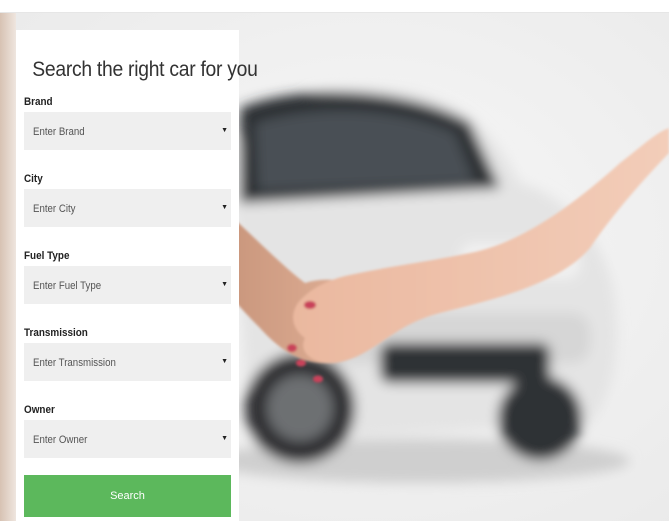 The image size is (669, 521). Describe the element at coordinates (47, 256) in the screenshot. I see `fuel-type-label: Fuel Type` at that location.